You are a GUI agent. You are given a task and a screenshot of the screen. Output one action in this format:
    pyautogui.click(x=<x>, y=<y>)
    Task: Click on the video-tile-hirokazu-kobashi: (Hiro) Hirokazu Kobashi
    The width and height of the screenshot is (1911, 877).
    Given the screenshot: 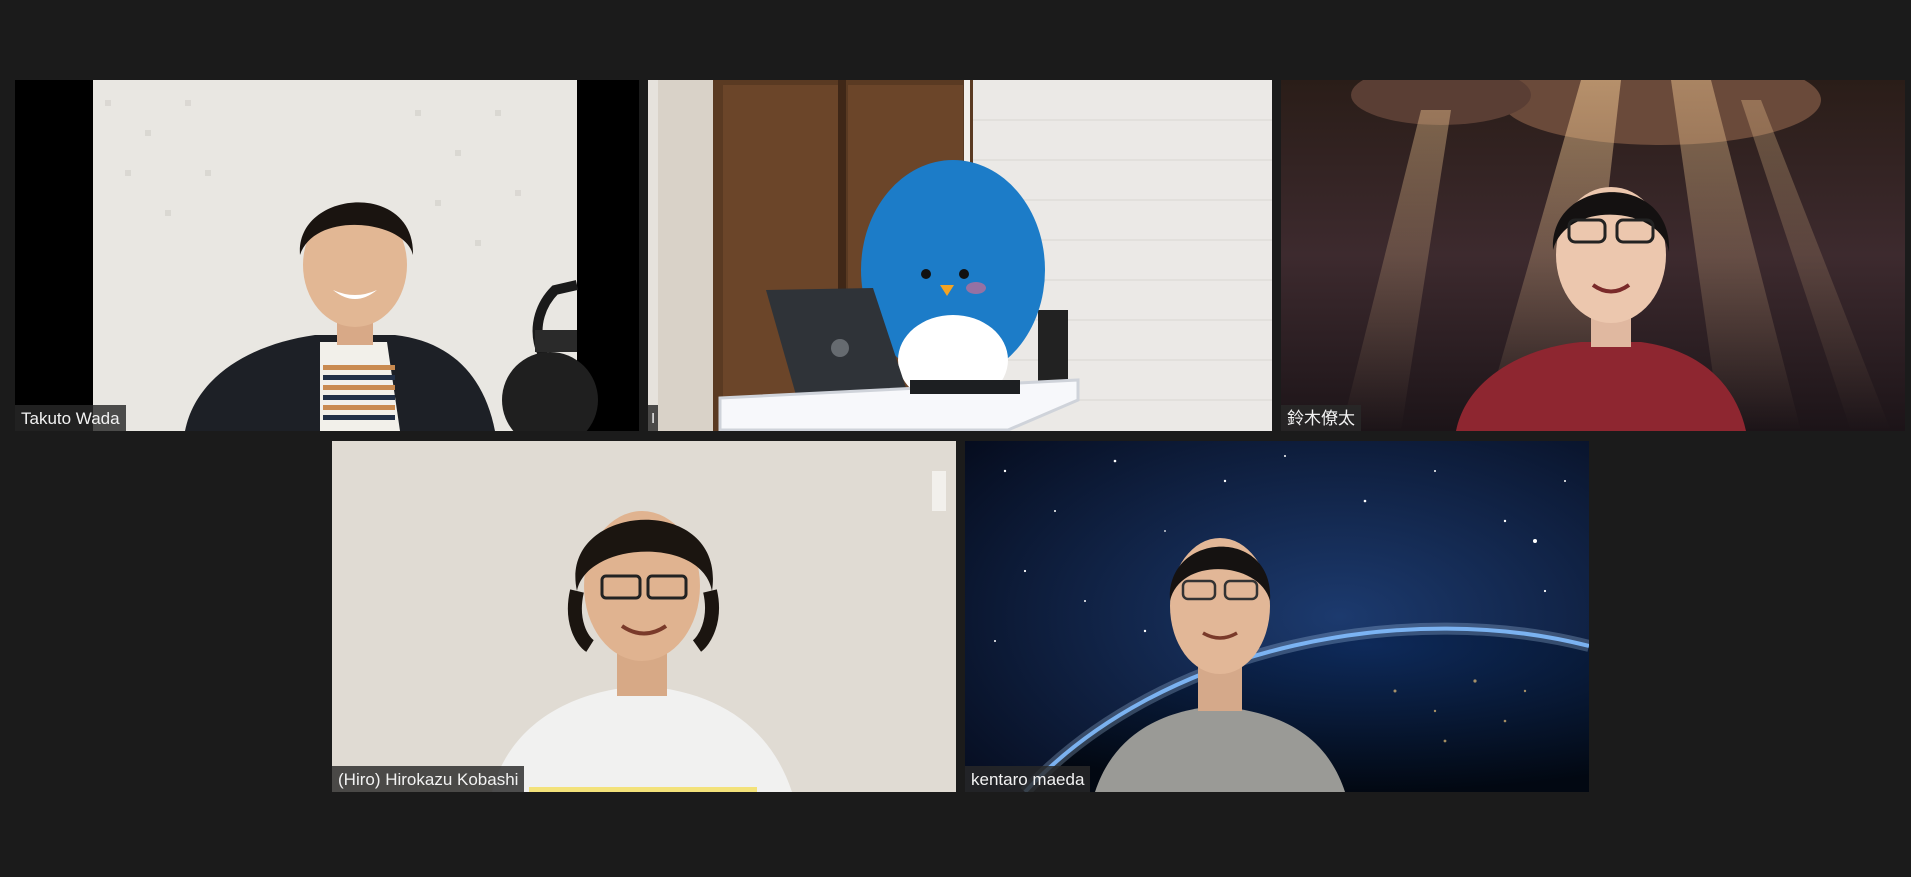 What is the action you would take?
    pyautogui.click(x=644, y=616)
    